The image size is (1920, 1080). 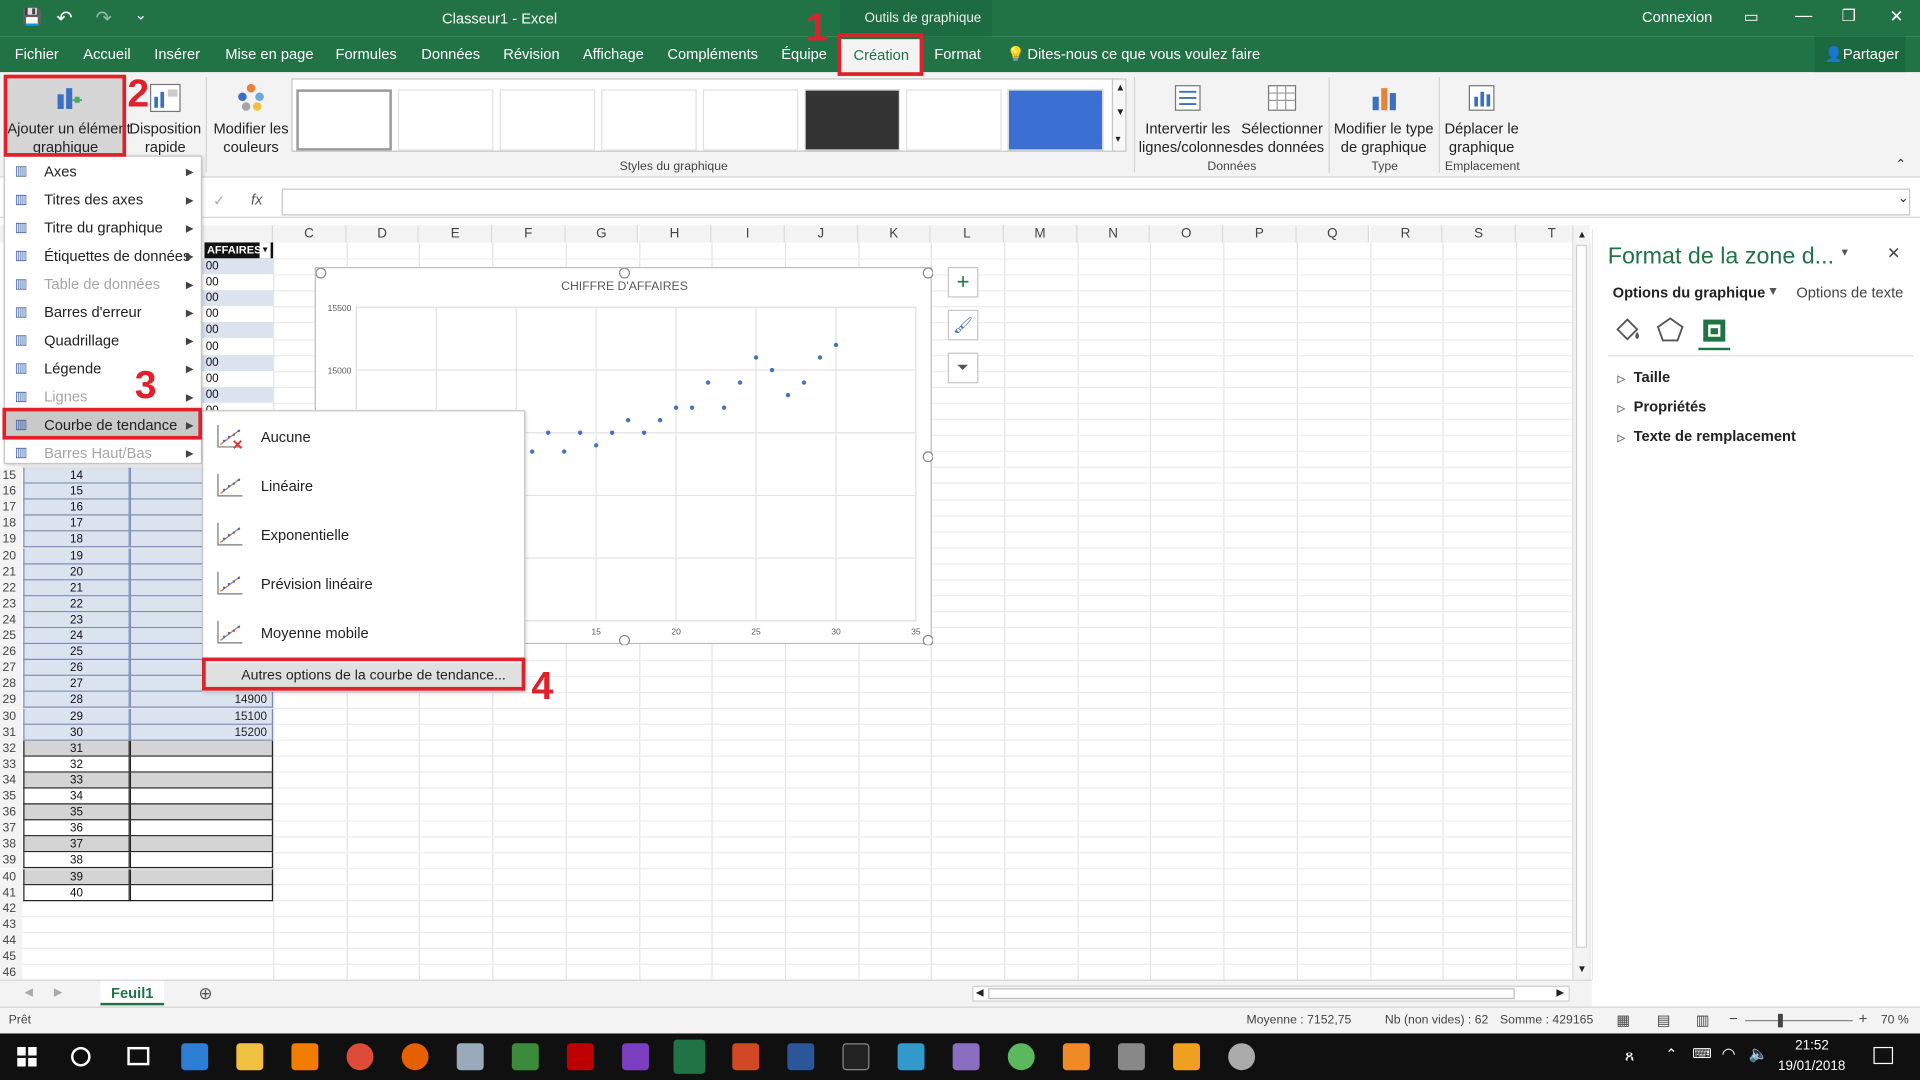 What do you see at coordinates (310, 234) in the screenshot?
I see `column-header: C` at bounding box center [310, 234].